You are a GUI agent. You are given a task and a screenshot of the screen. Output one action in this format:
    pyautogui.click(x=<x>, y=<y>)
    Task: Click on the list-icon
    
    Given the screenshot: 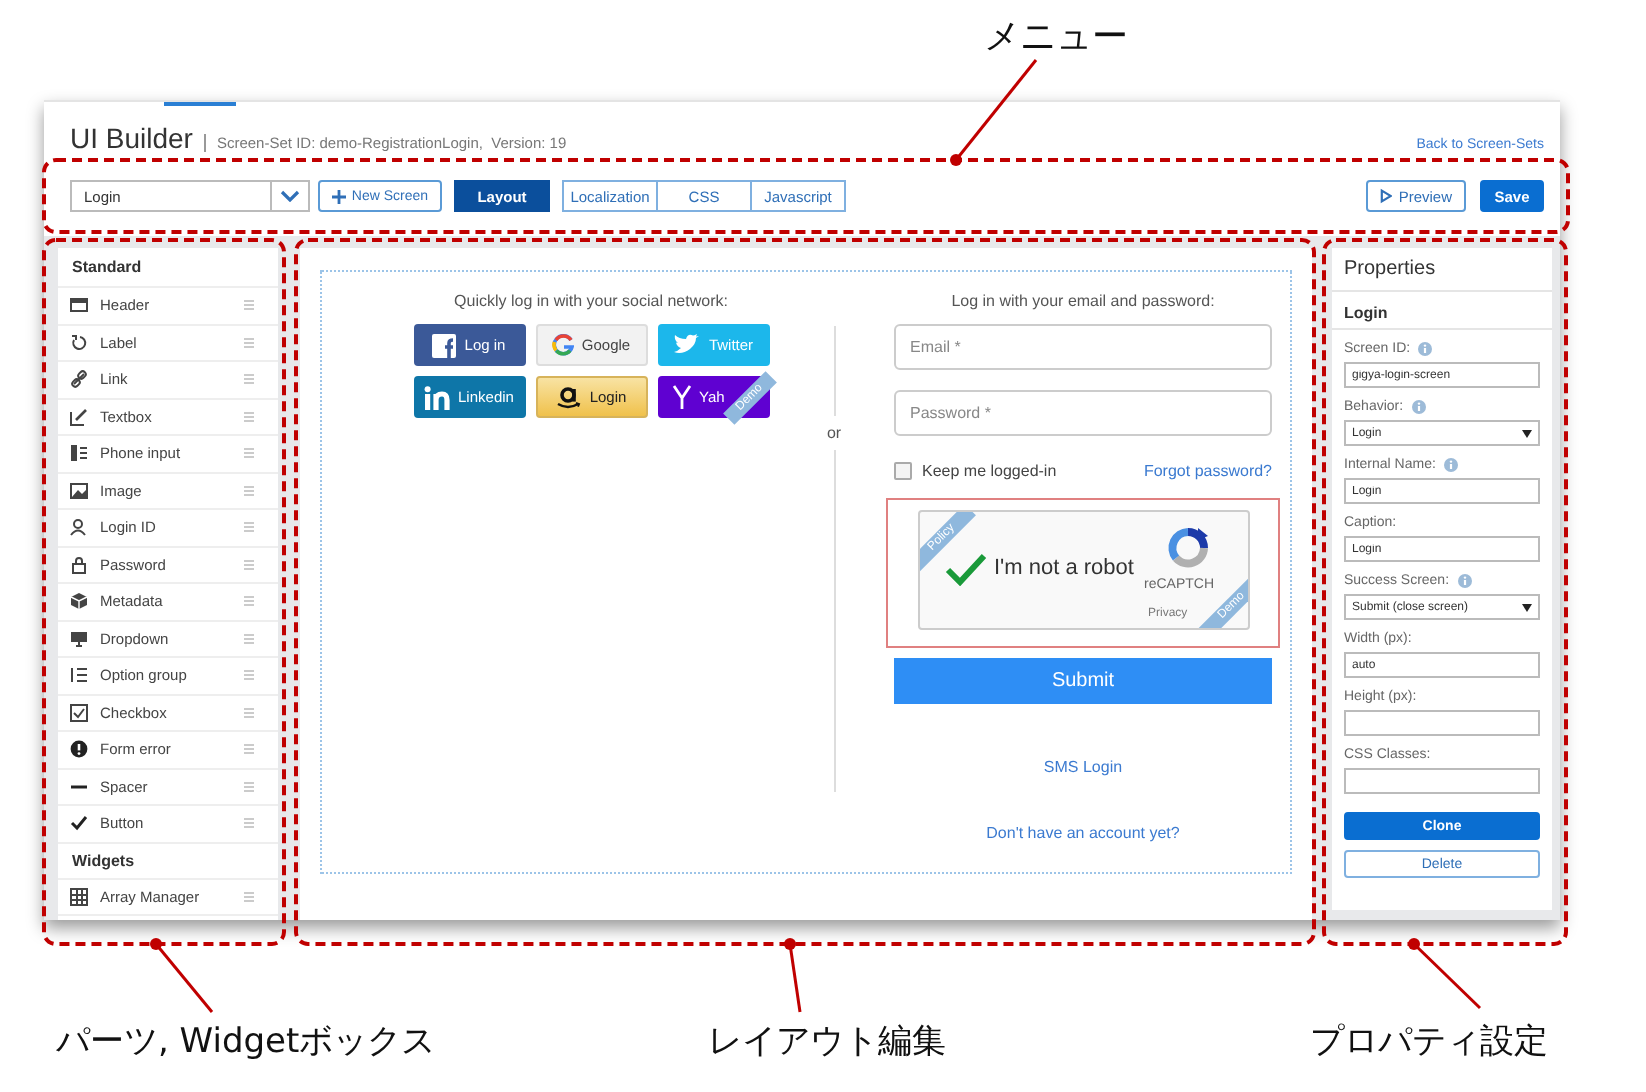 What is the action you would take?
    pyautogui.click(x=79, y=675)
    